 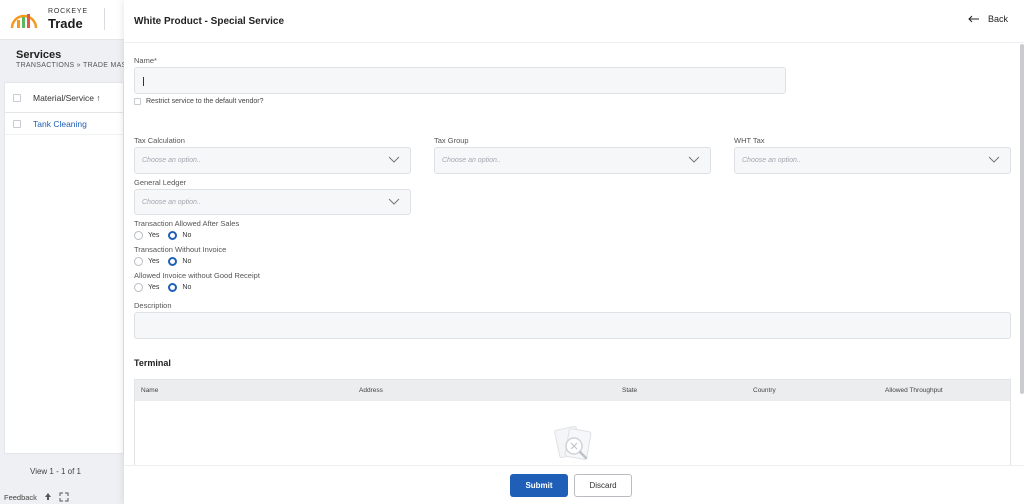 I want to click on drawer-title: White Product - Special Service, so click(x=209, y=21).